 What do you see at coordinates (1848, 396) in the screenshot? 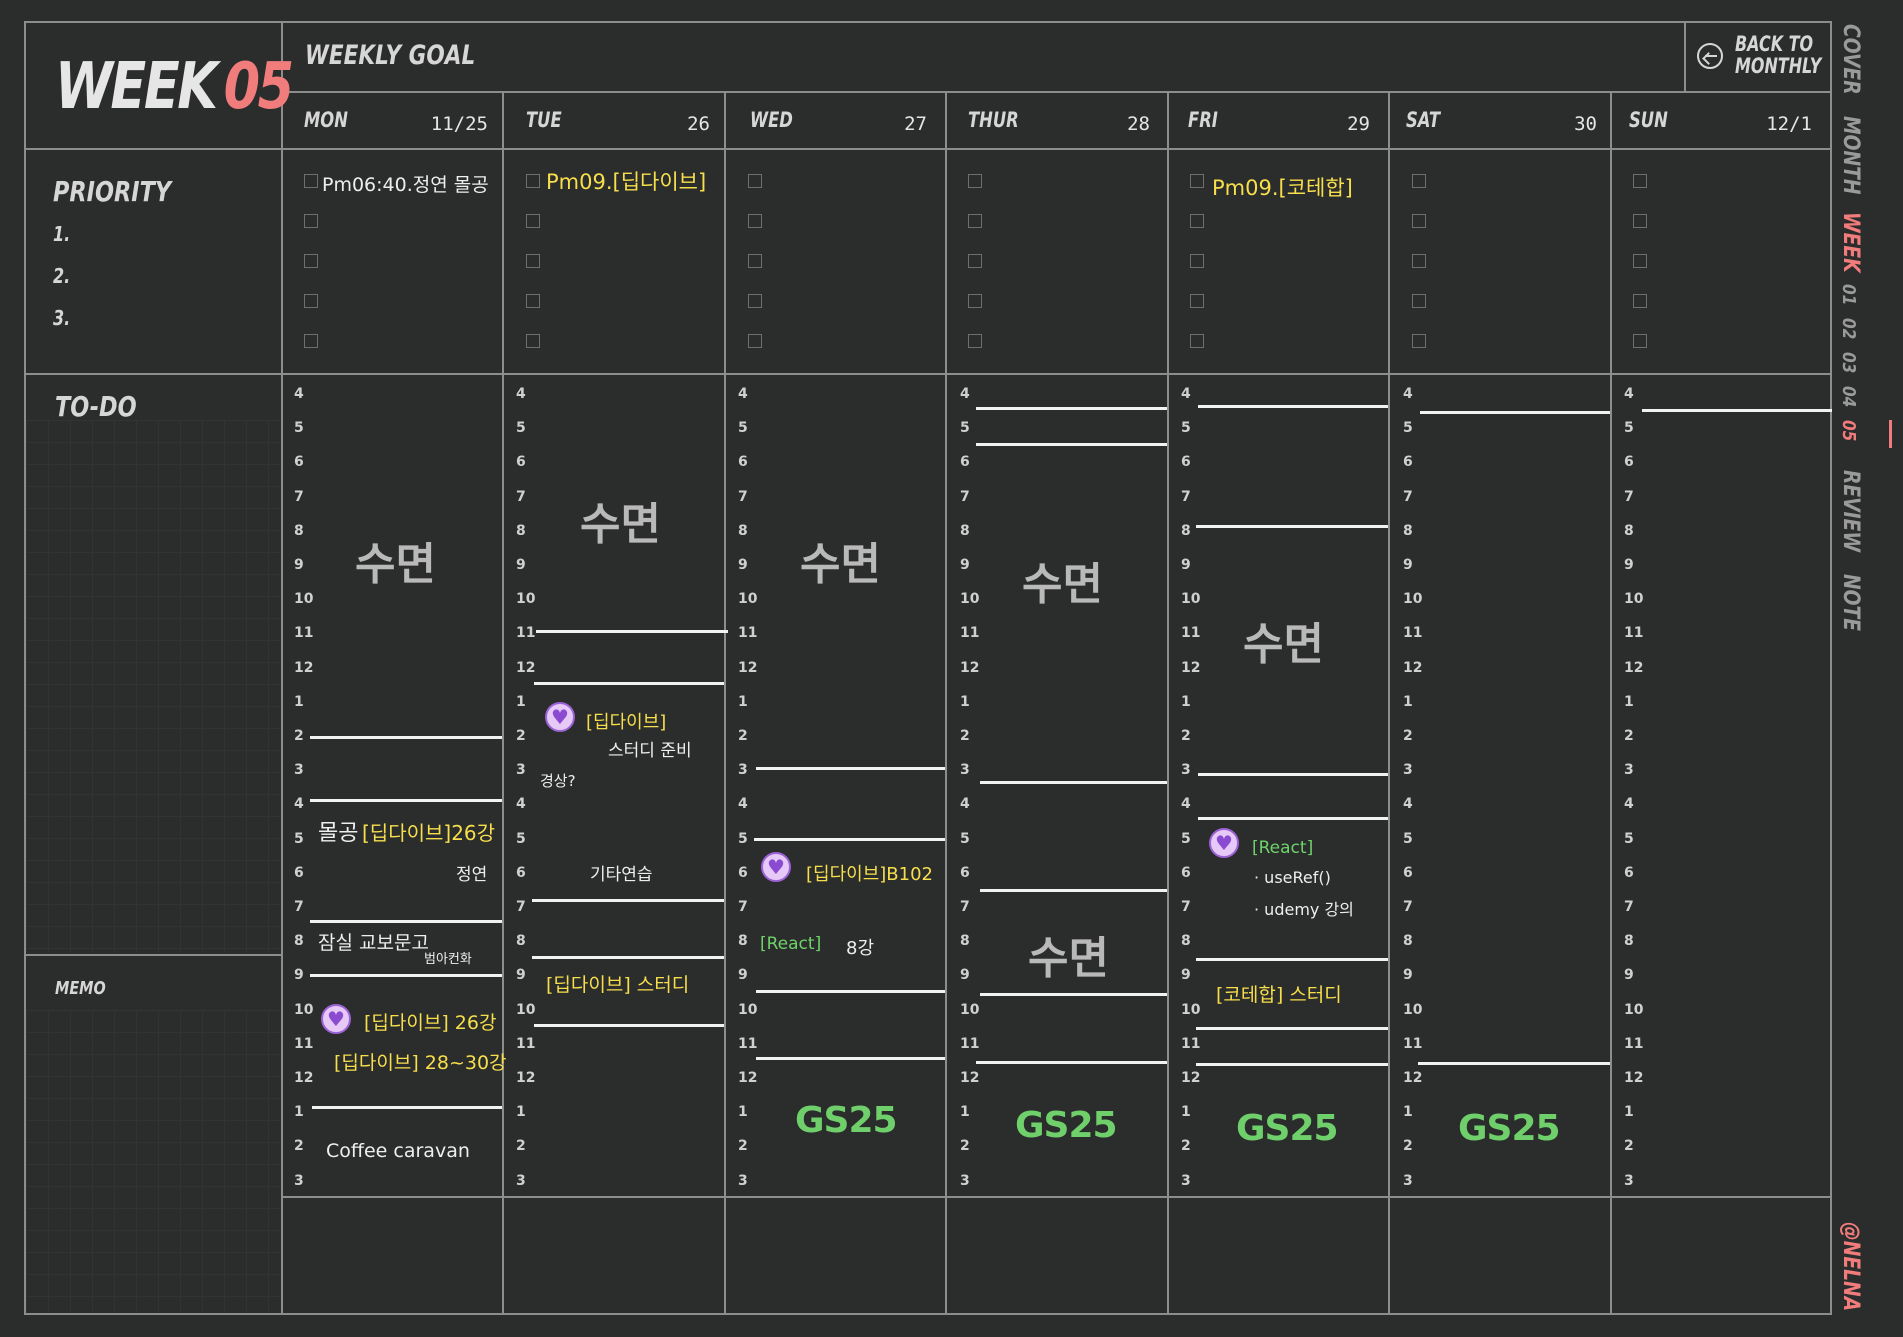
I see `tab-week-04: 04` at bounding box center [1848, 396].